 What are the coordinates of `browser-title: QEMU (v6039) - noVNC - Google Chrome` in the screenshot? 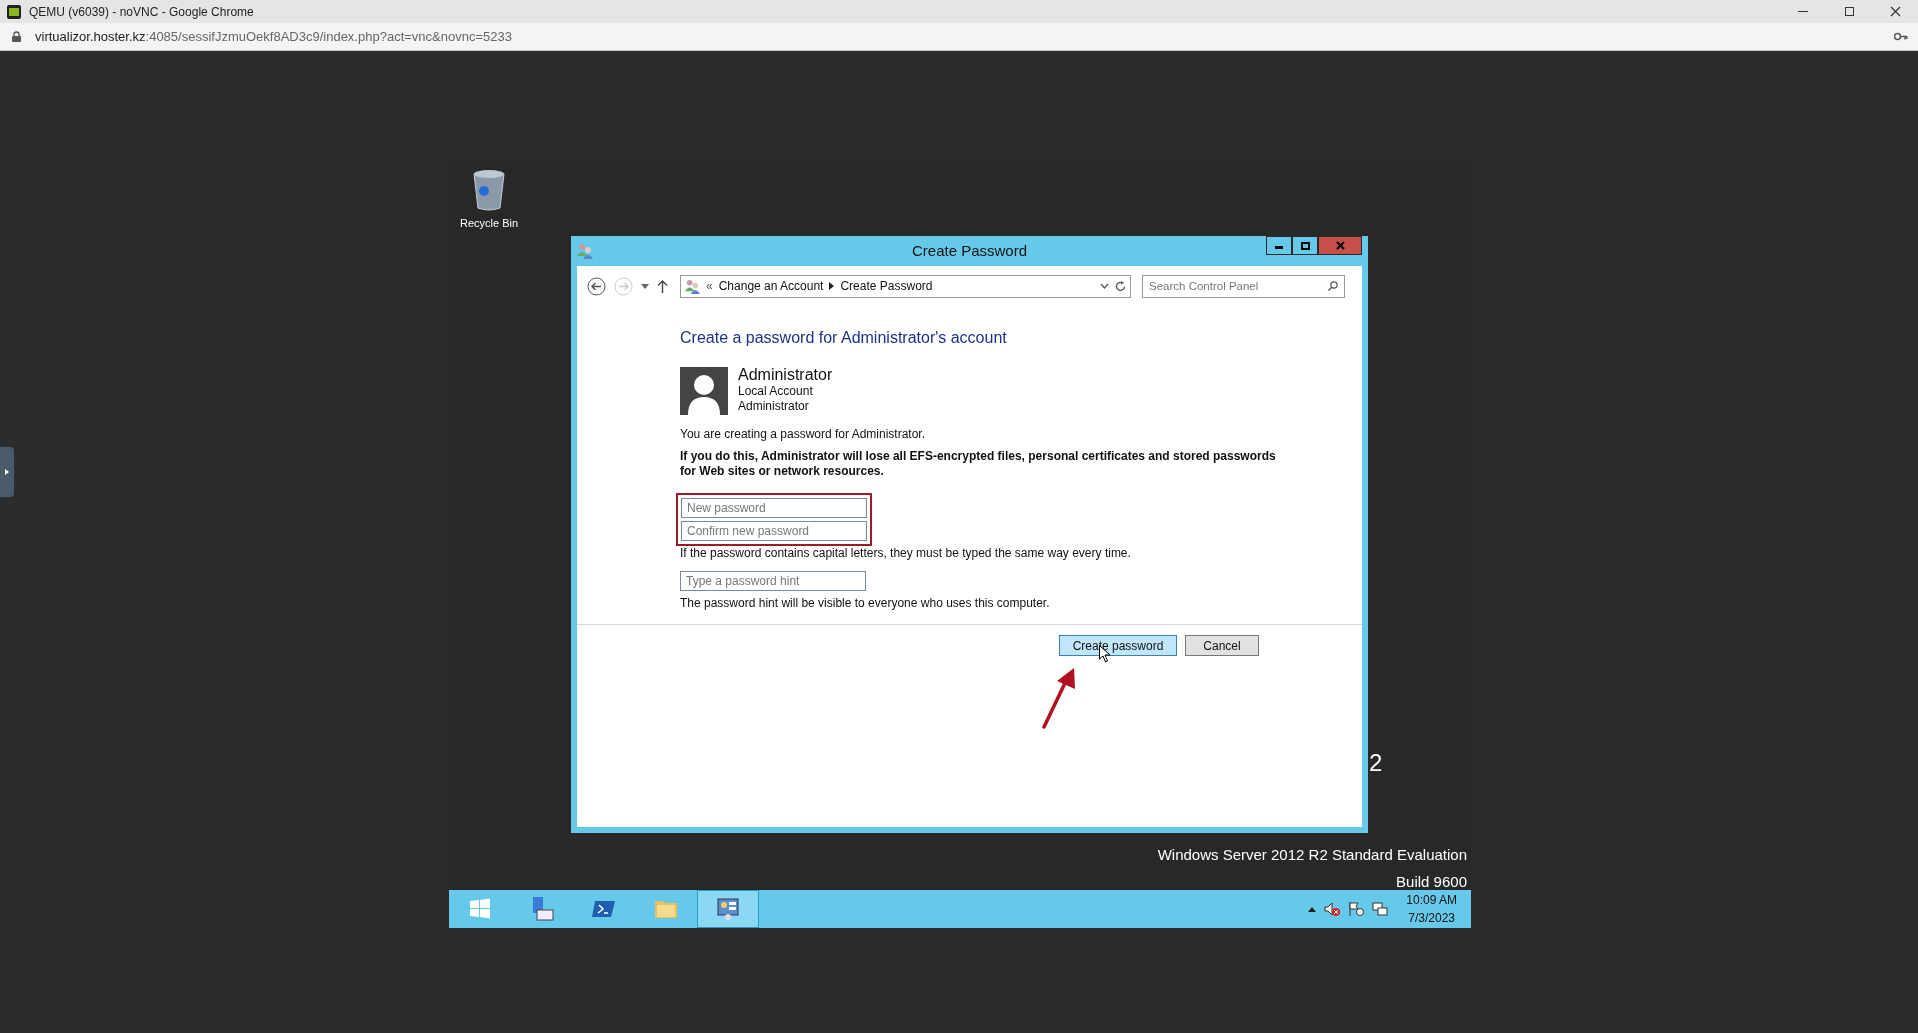 It's located at (141, 12).